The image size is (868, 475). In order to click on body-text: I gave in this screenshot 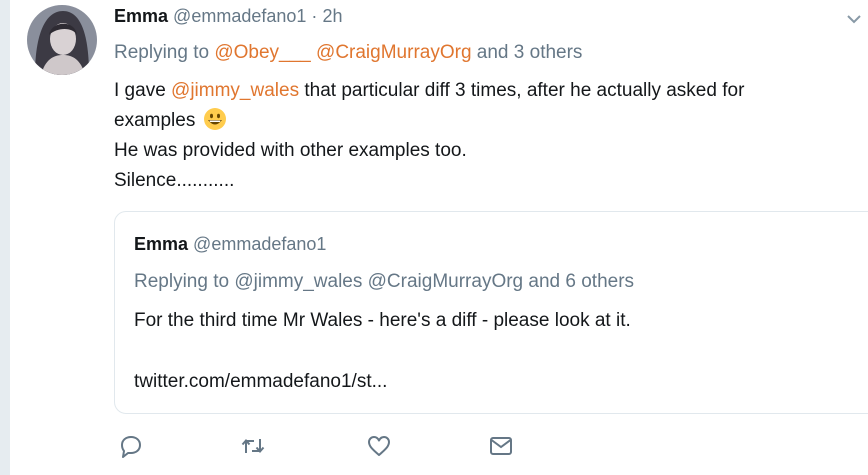, I will do `click(140, 90)`.